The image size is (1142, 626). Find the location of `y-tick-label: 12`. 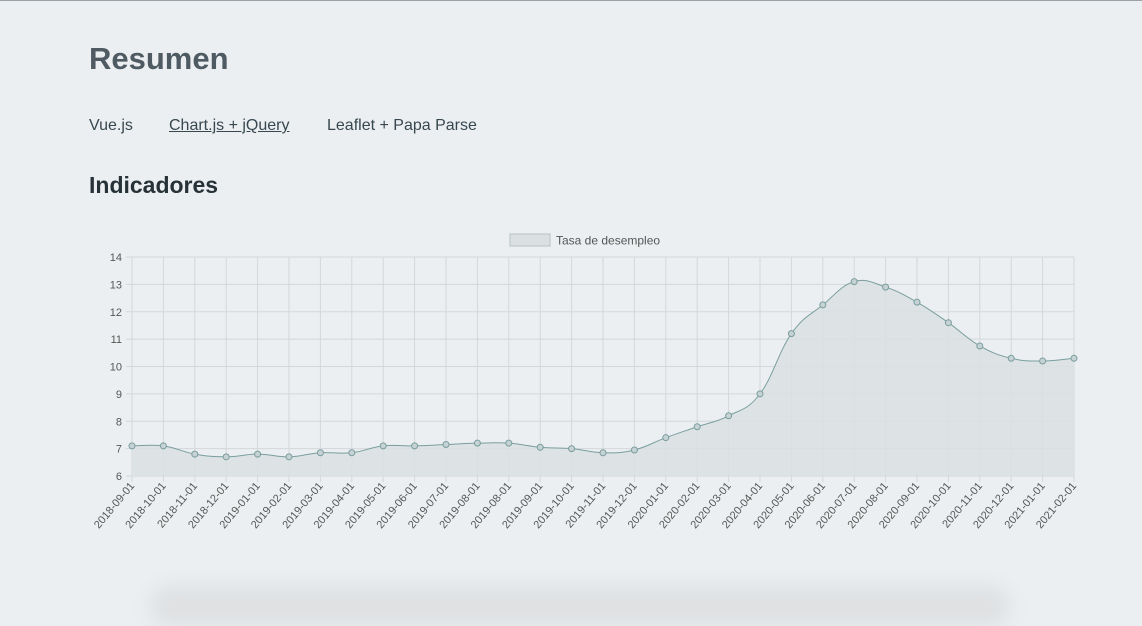

y-tick-label: 12 is located at coordinates (116, 313).